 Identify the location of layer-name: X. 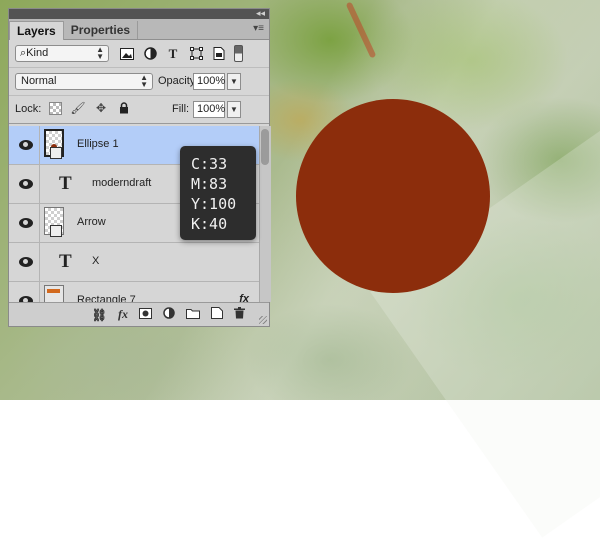
(95, 261).